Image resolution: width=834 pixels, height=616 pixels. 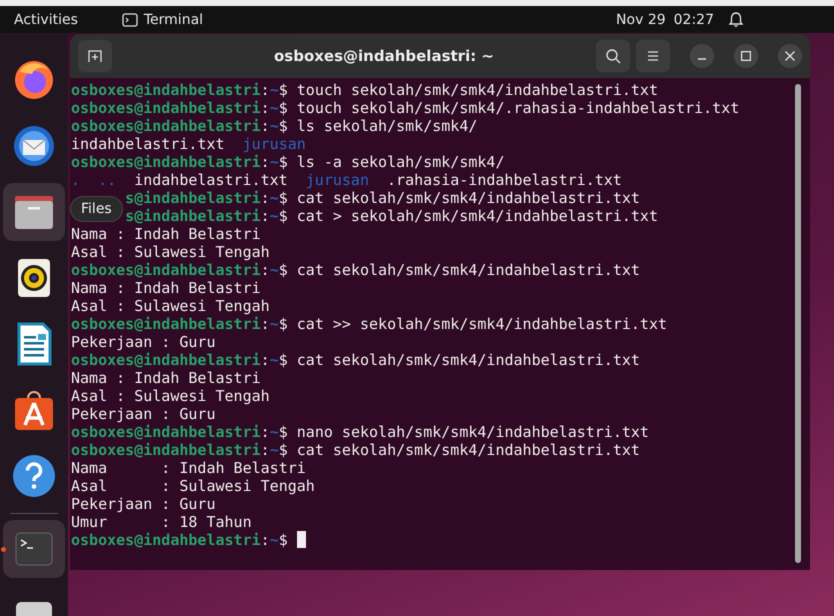 I want to click on clock: Nov 29 02:27, so click(x=665, y=20).